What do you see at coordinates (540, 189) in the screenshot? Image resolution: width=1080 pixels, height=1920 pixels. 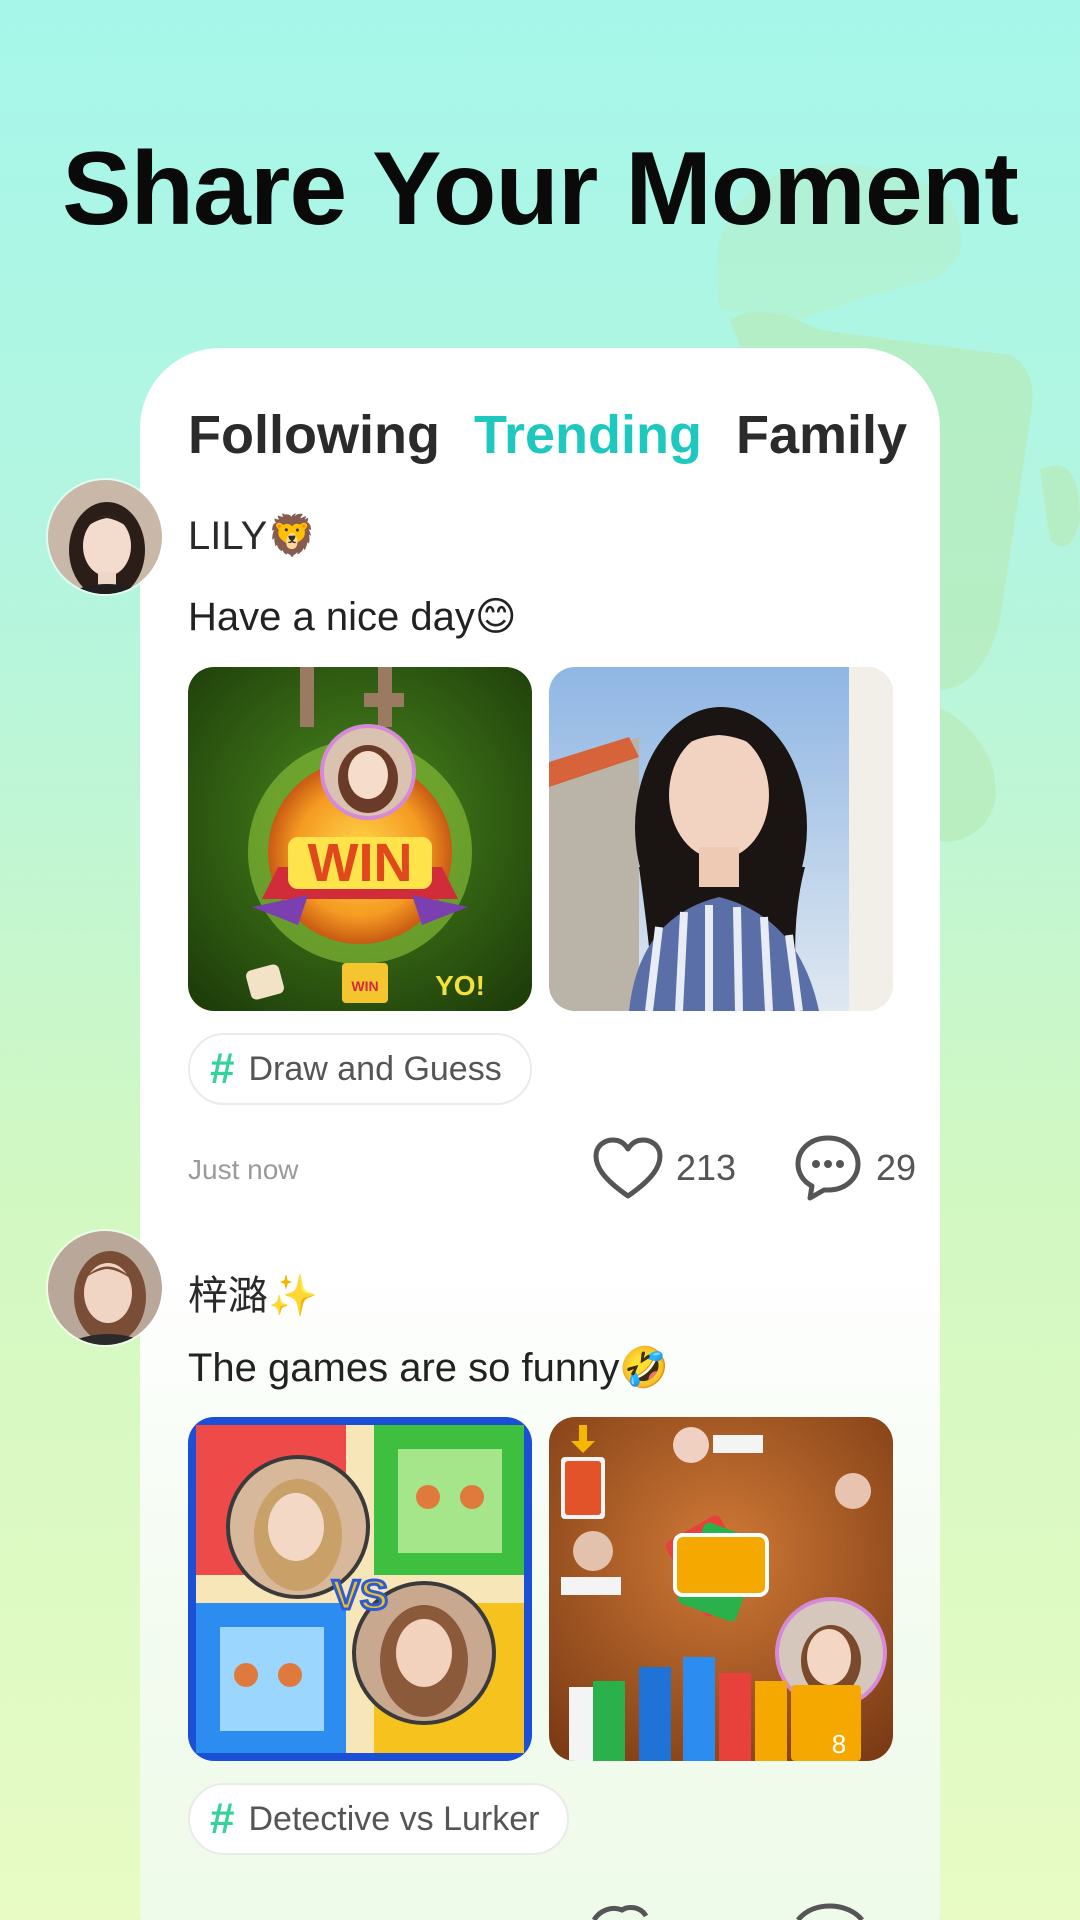 I see `page-headline: Share Your Moment` at bounding box center [540, 189].